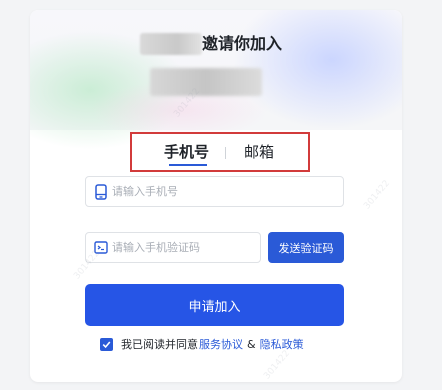 This screenshot has width=442, height=390. Describe the element at coordinates (225, 153) in the screenshot. I see `tab-divider` at that location.